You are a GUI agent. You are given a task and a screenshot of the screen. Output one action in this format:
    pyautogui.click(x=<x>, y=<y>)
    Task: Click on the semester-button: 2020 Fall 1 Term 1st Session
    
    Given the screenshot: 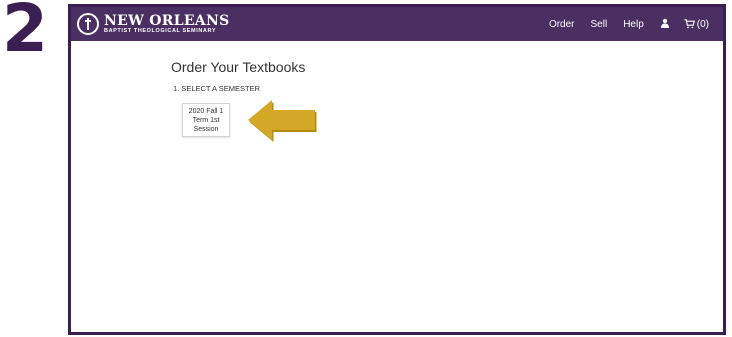 What is the action you would take?
    pyautogui.click(x=206, y=120)
    